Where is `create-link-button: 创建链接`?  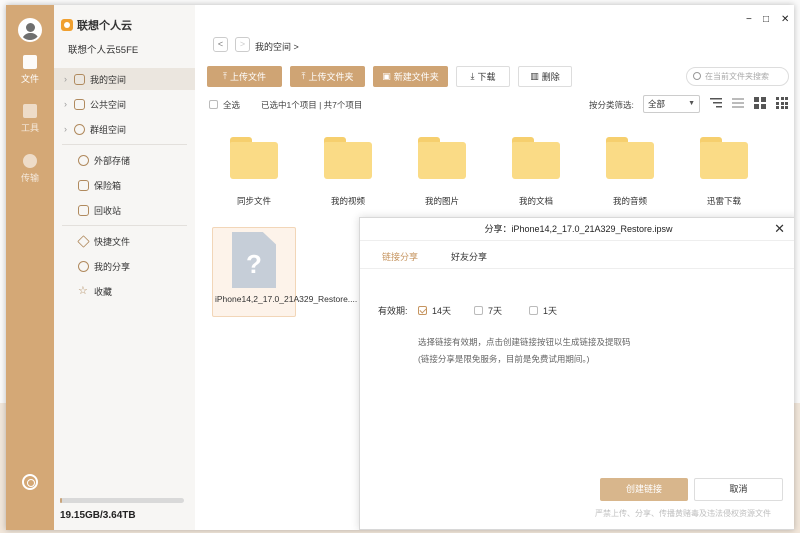 create-link-button: 创建链接 is located at coordinates (644, 489).